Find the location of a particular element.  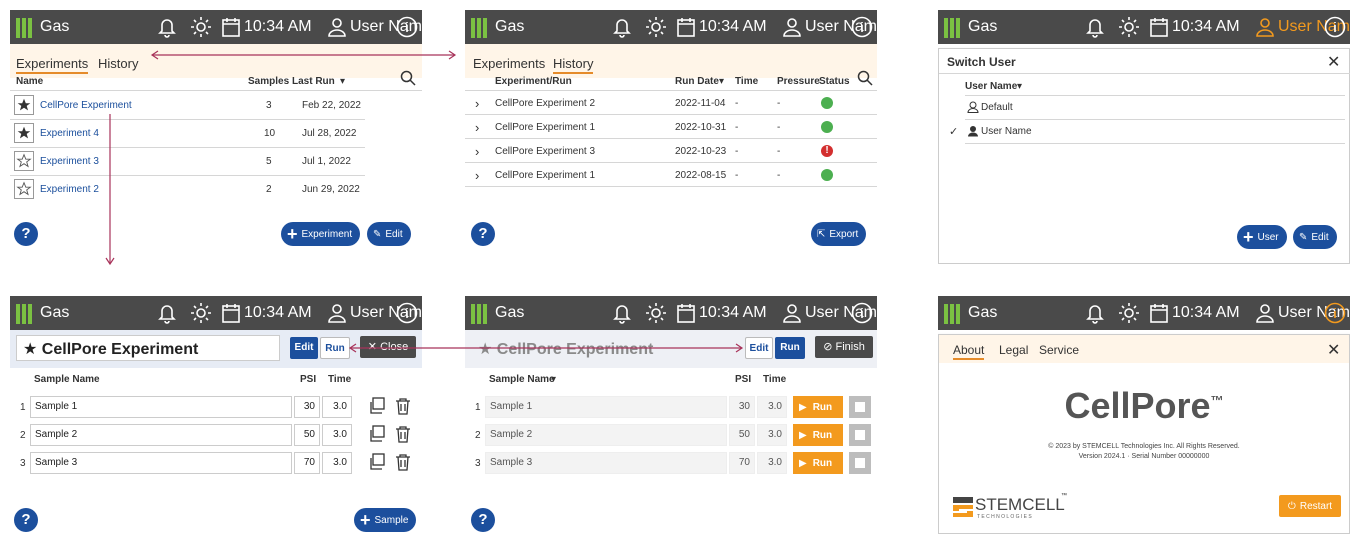

sample-name-input: Sample 2 is located at coordinates (161, 435).